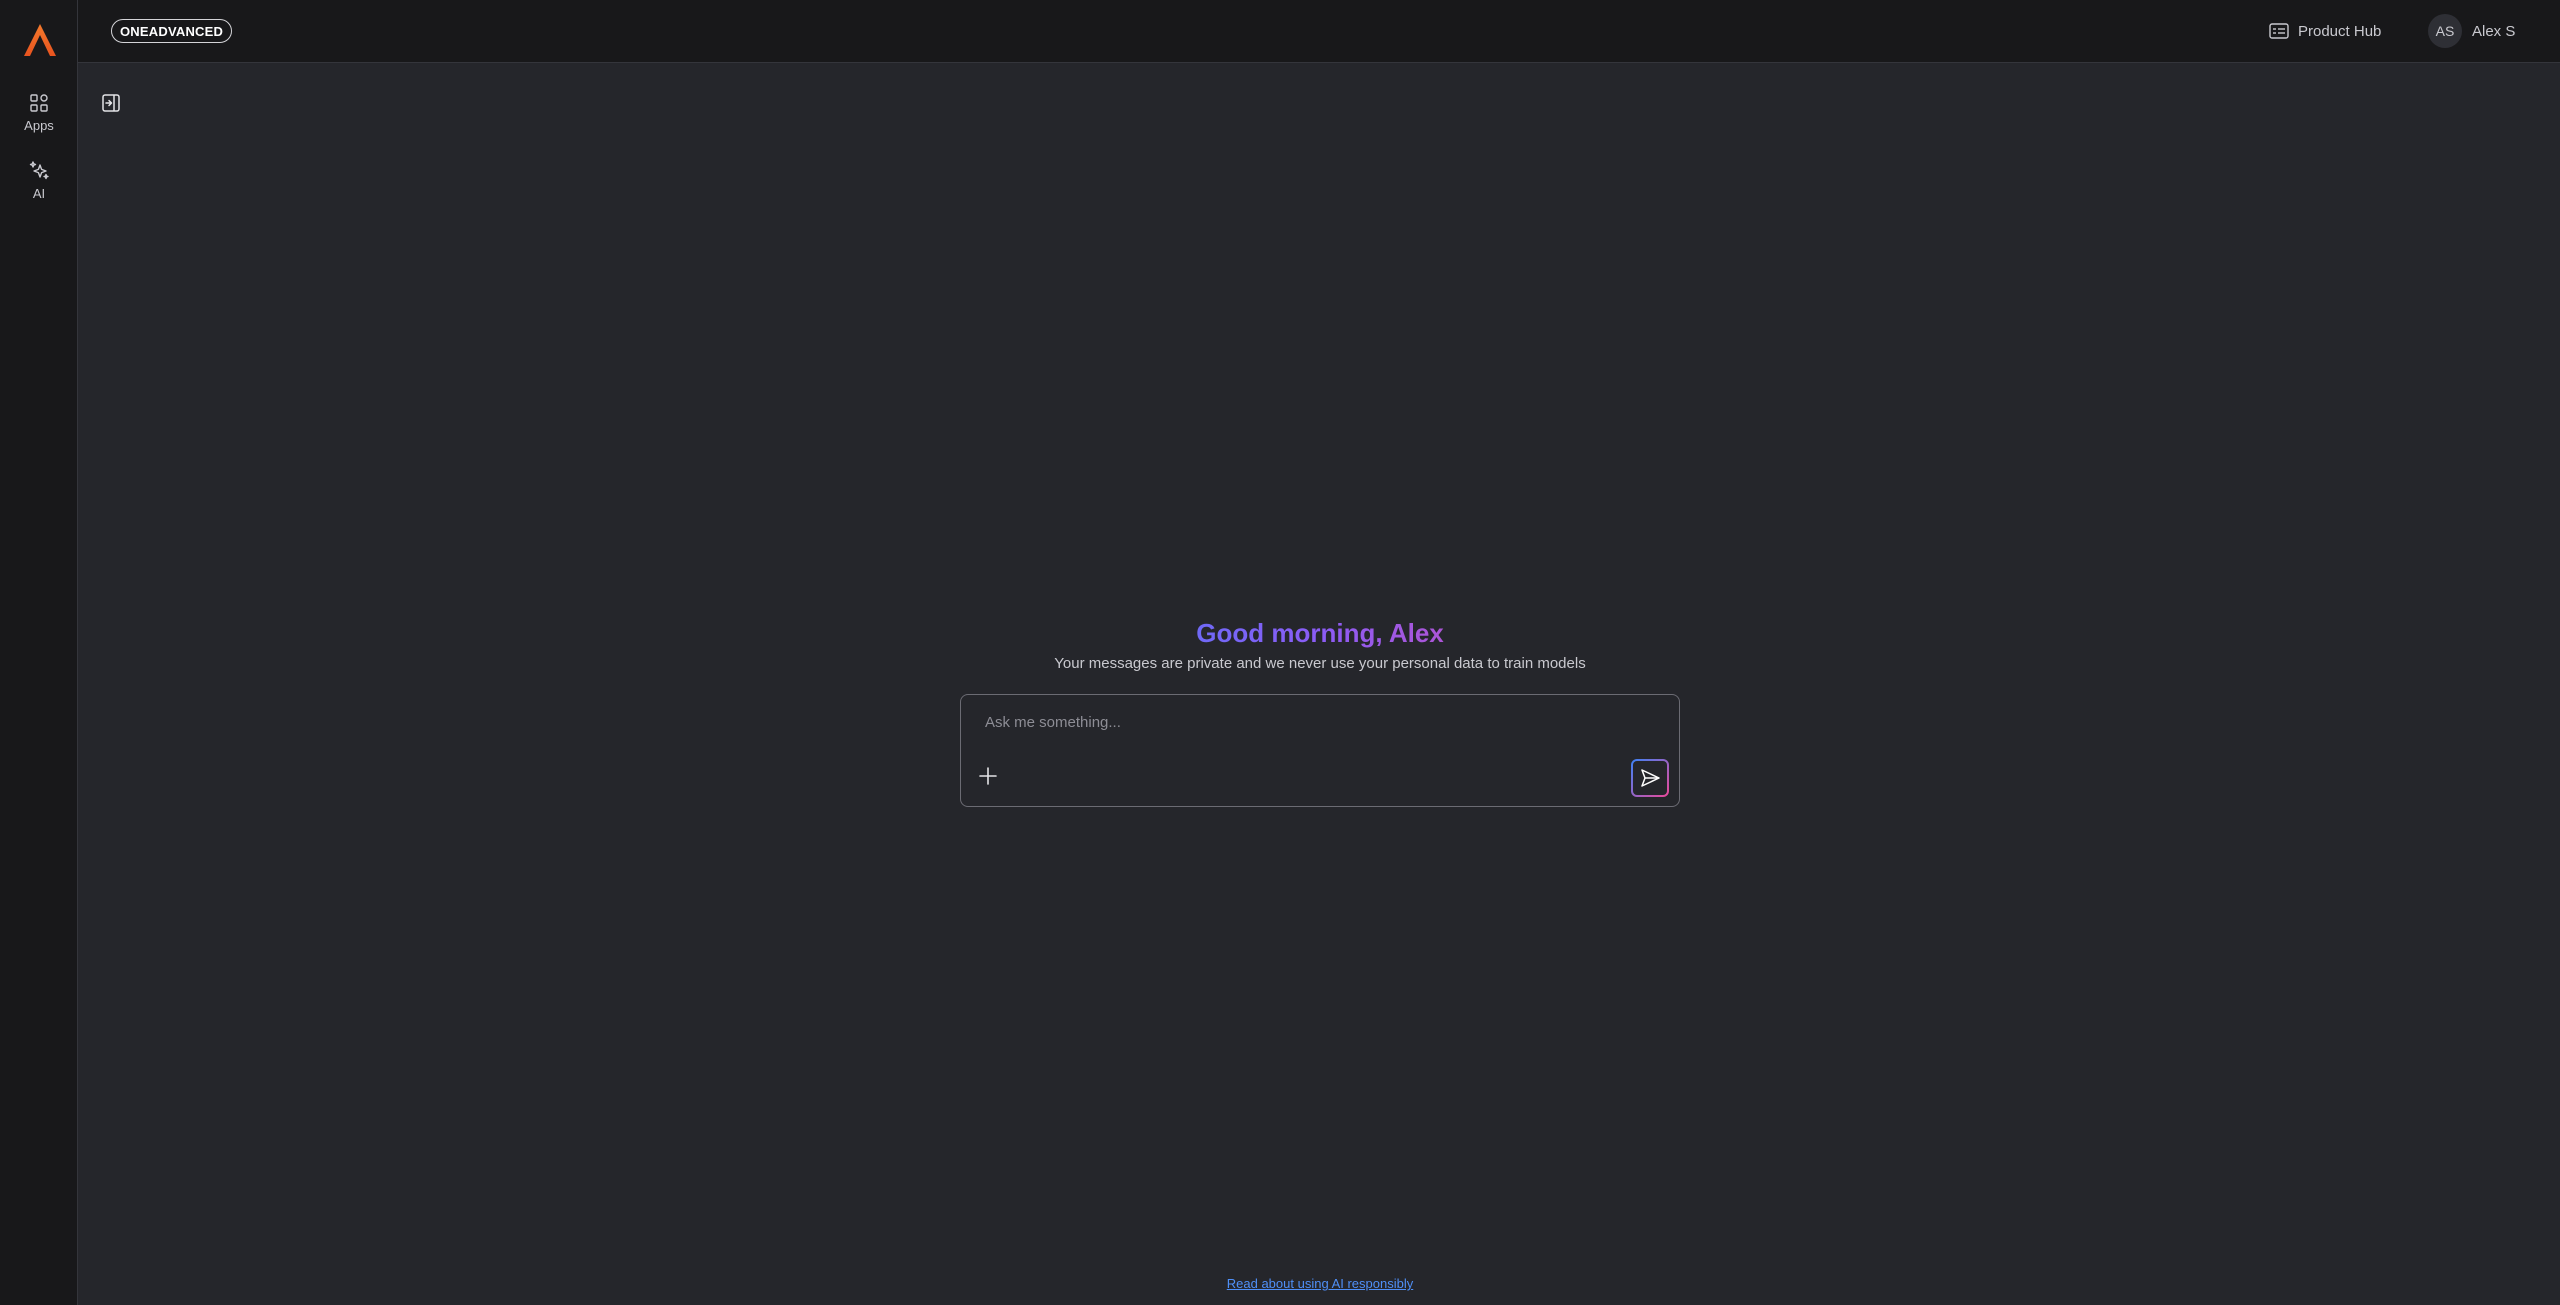  I want to click on rail-item-label: Apps, so click(39, 125).